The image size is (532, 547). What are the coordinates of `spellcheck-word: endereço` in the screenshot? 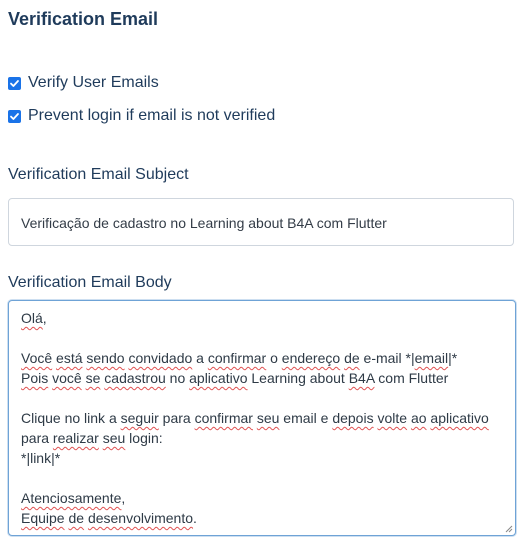 It's located at (311, 358).